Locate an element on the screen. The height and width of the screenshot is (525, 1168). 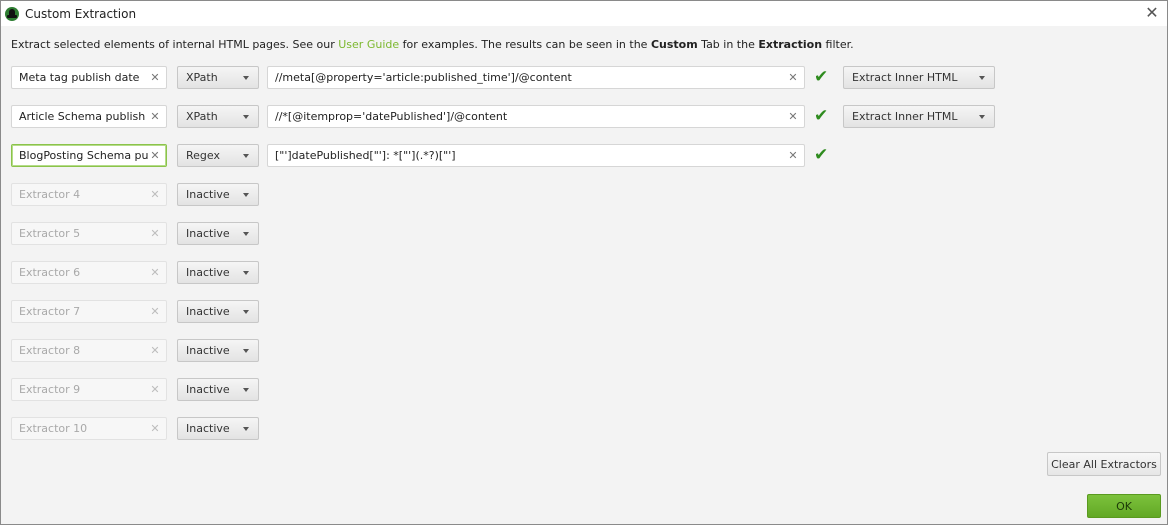
extractor-name-value: Extractor 6 is located at coordinates (50, 272).